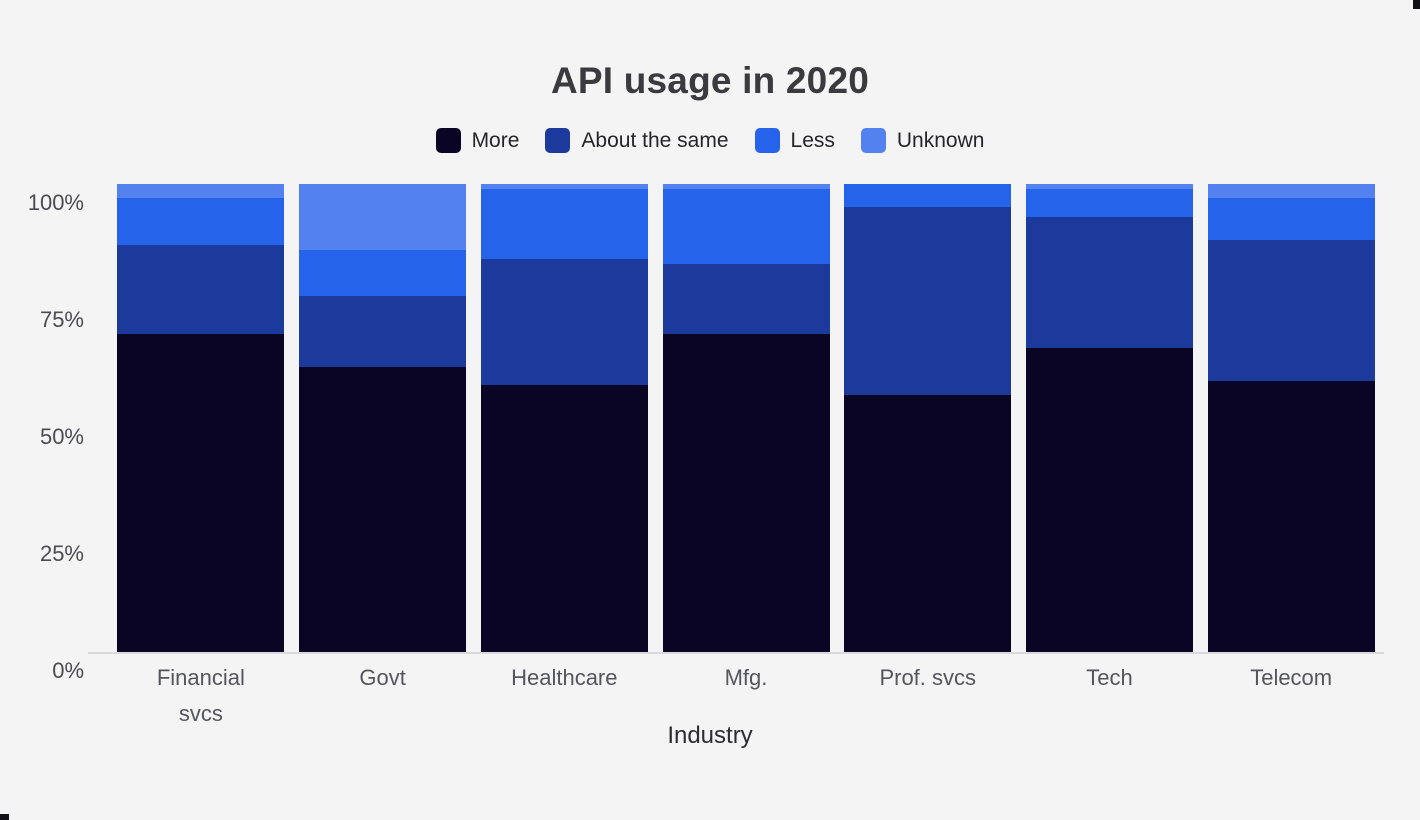 This screenshot has height=820, width=1420. What do you see at coordinates (200, 677) in the screenshot?
I see `x-axis-tick-label-line: Financial` at bounding box center [200, 677].